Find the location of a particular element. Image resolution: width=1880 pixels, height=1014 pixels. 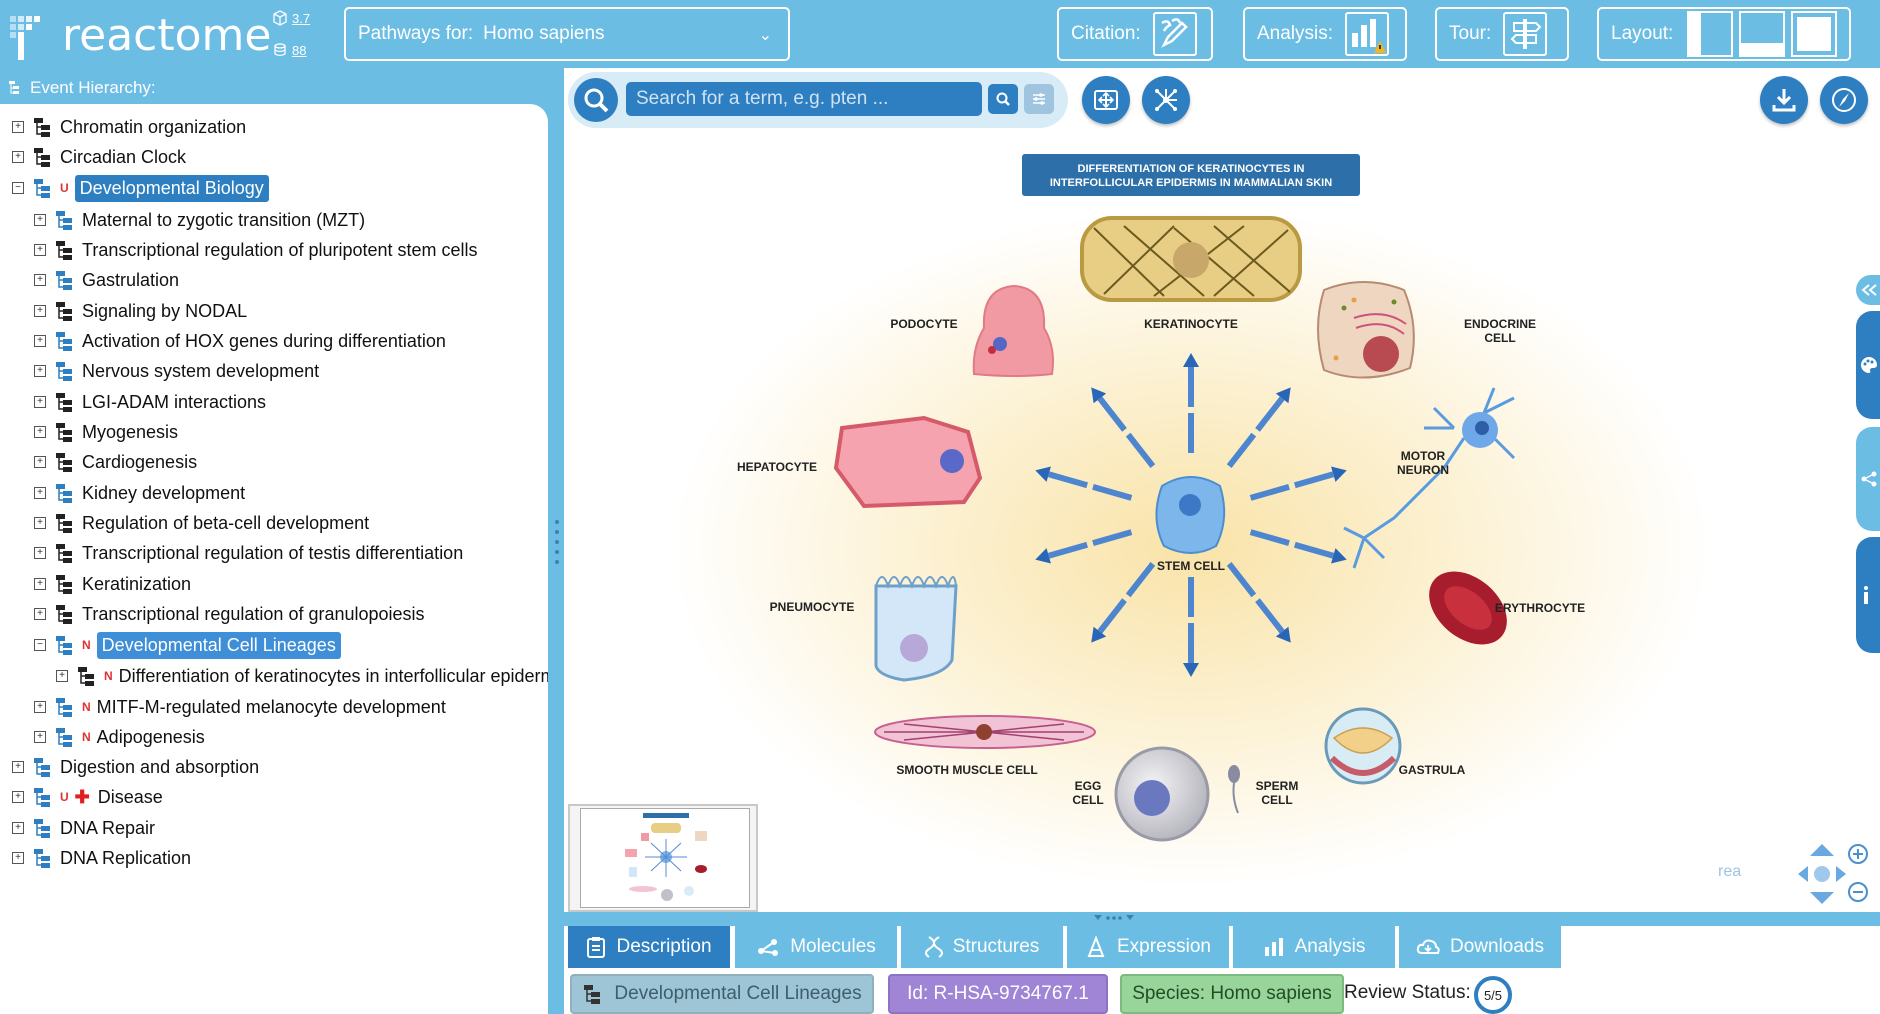

tree-row-label: Regulation of beta-cell development is located at coordinates (225, 523).